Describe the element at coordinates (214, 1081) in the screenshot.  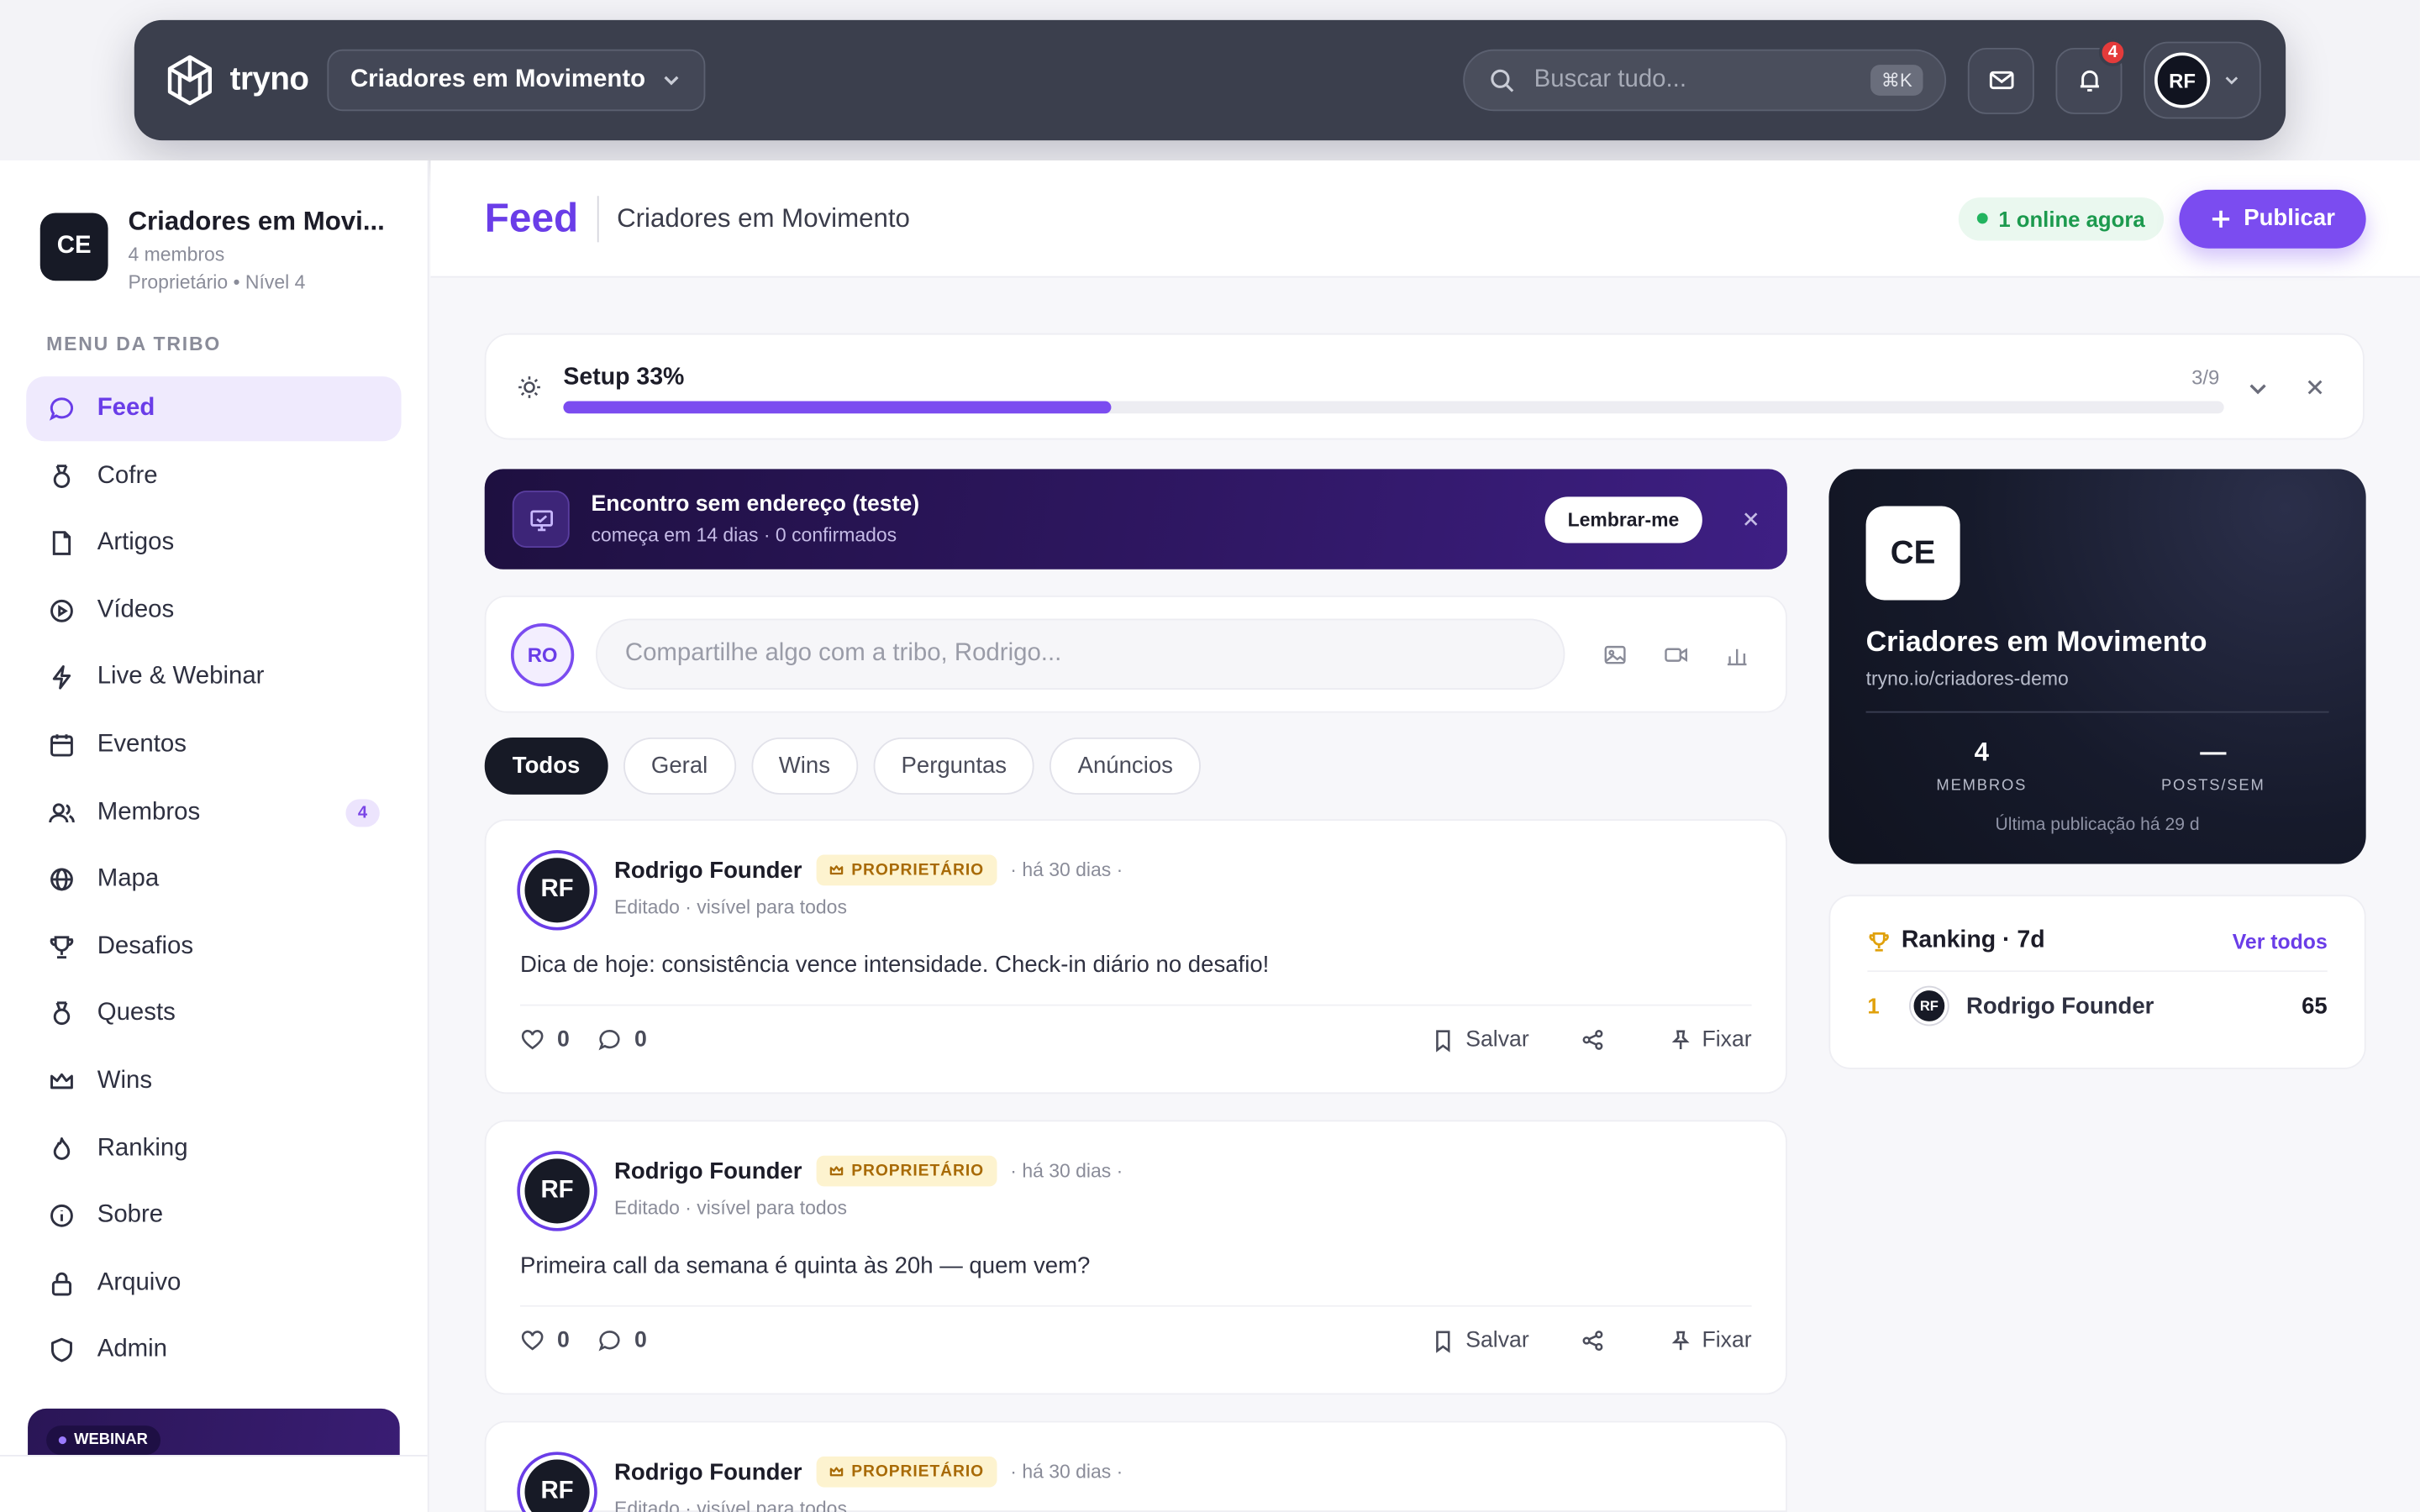
I see `sidebar-item-wins: Wins` at that location.